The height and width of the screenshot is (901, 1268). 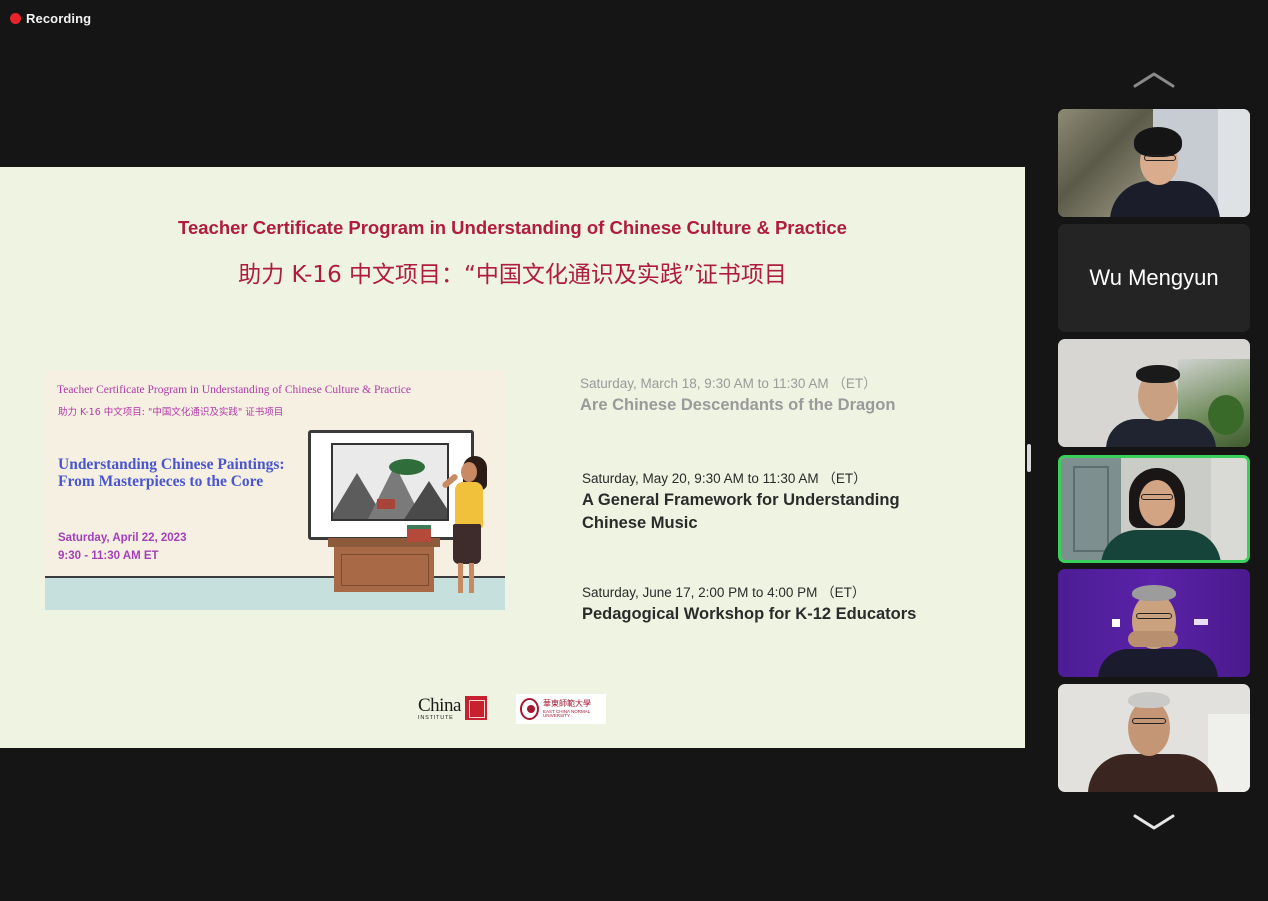 What do you see at coordinates (567, 703) in the screenshot?
I see `ecnu-logo-zh: 華東師範大學` at bounding box center [567, 703].